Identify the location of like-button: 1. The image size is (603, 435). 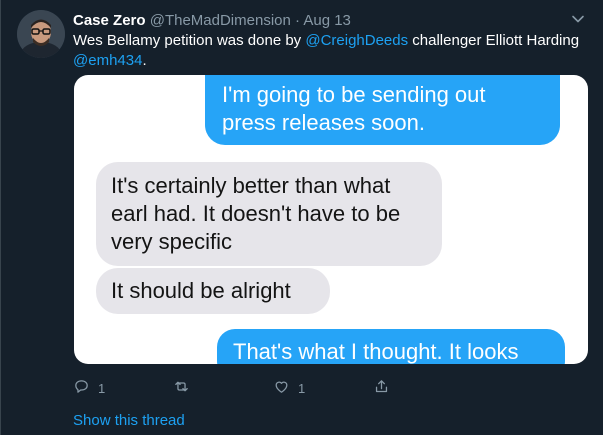
(289, 388).